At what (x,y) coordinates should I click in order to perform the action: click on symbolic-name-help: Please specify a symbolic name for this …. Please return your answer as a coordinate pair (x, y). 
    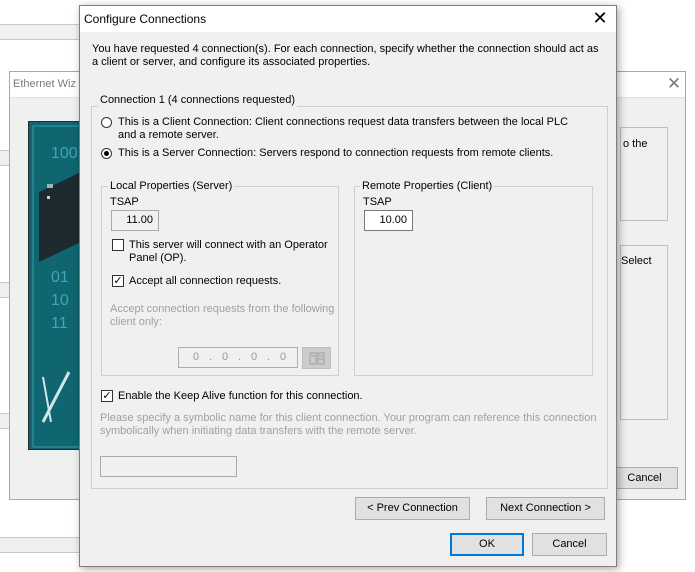
    Looking at the image, I should click on (348, 424).